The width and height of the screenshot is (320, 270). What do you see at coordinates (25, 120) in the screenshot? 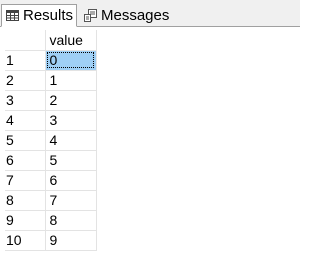
I see `row-number: 4` at bounding box center [25, 120].